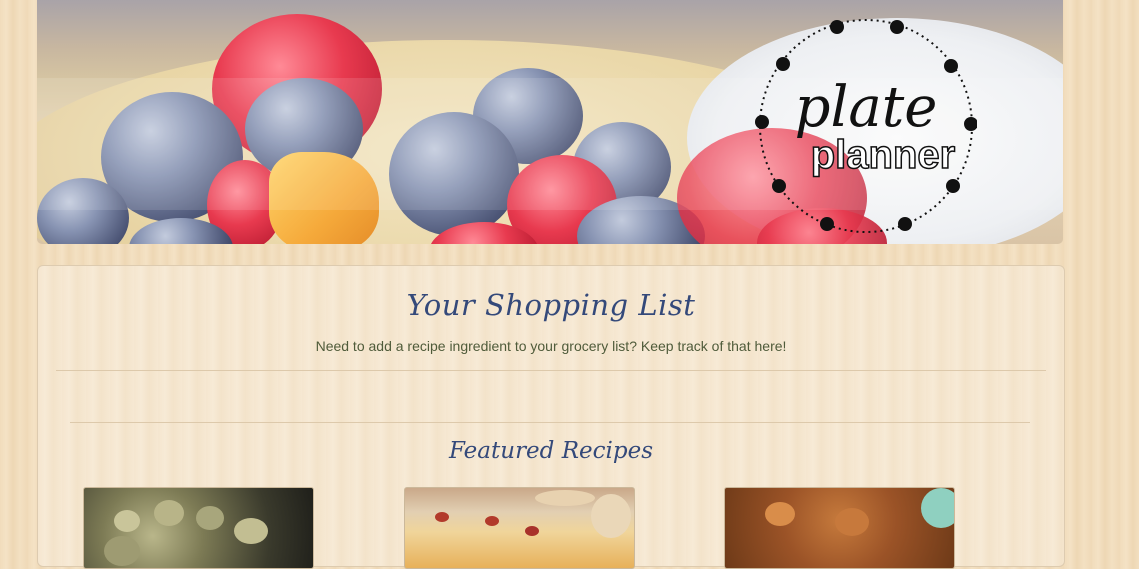  Describe the element at coordinates (937, 508) in the screenshot. I see `plate-edge-detail` at that location.